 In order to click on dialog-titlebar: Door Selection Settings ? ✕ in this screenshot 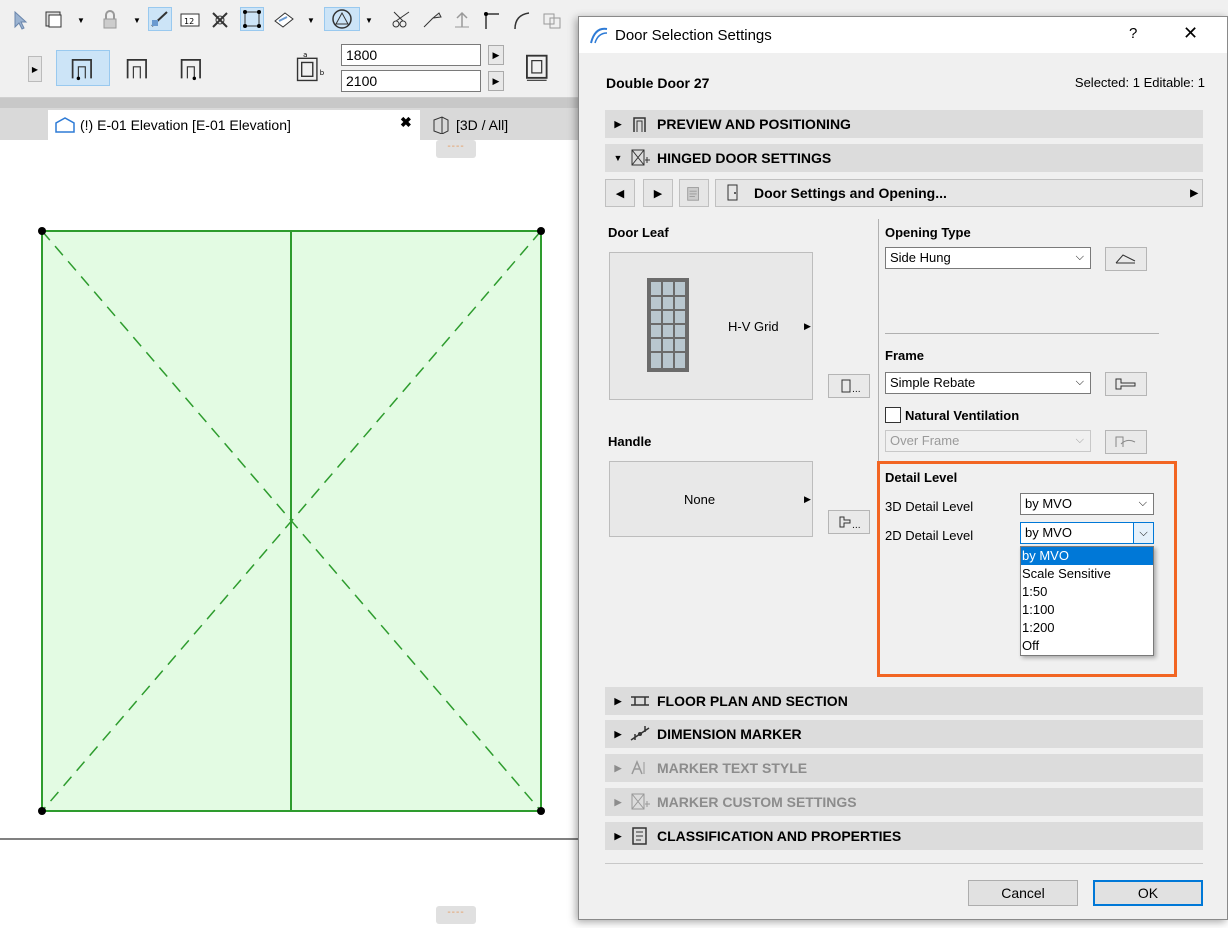, I will do `click(903, 35)`.